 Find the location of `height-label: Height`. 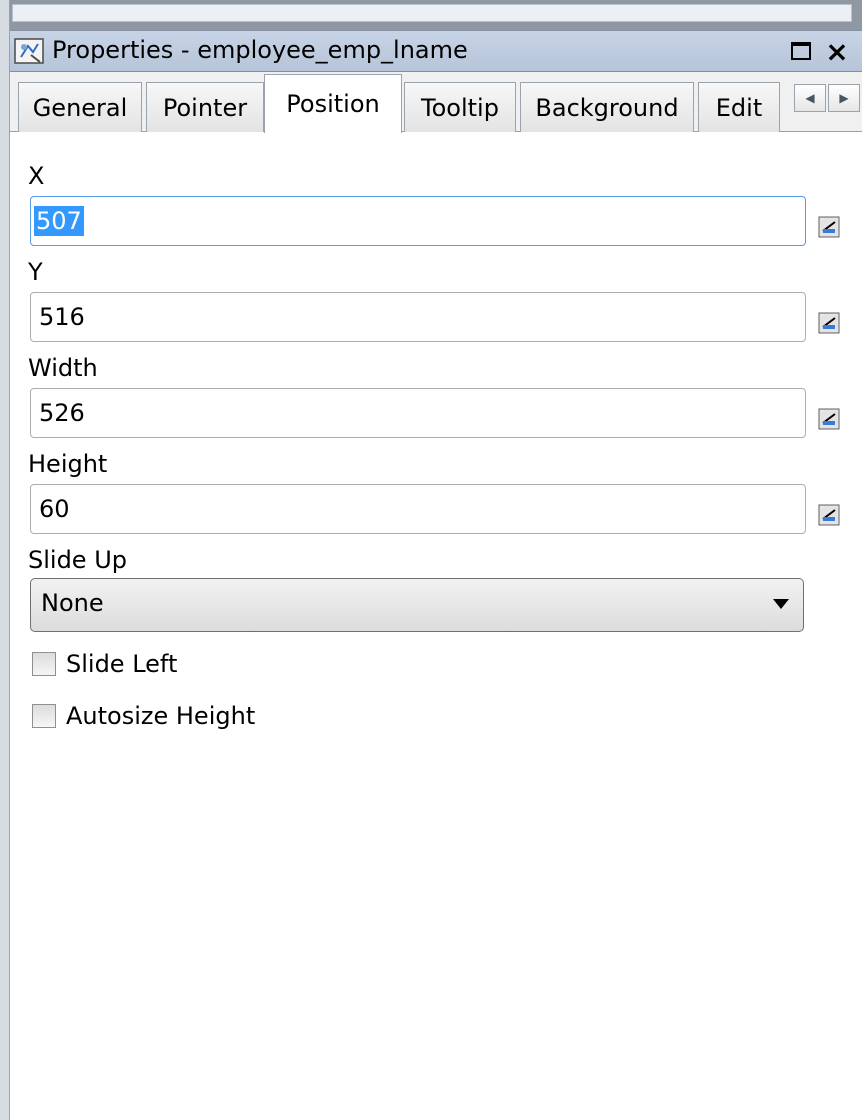

height-label: Height is located at coordinates (68, 464).